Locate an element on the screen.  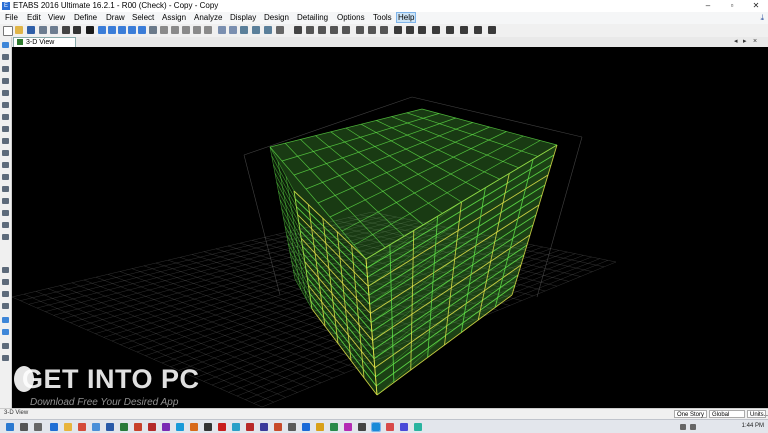
tab-3d-view: 3-D View is located at coordinates (44, 42).